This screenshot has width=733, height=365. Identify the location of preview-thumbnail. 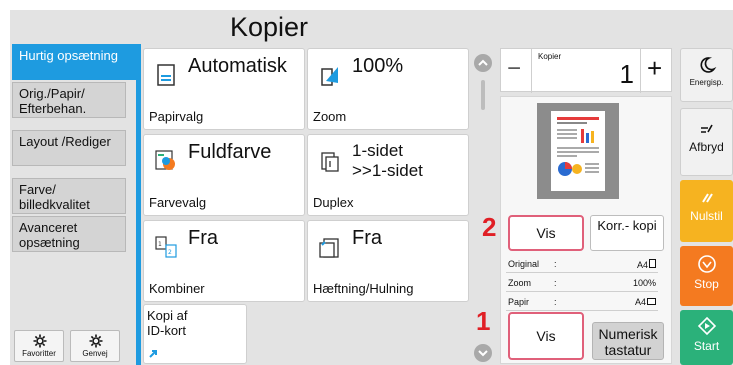
(578, 151).